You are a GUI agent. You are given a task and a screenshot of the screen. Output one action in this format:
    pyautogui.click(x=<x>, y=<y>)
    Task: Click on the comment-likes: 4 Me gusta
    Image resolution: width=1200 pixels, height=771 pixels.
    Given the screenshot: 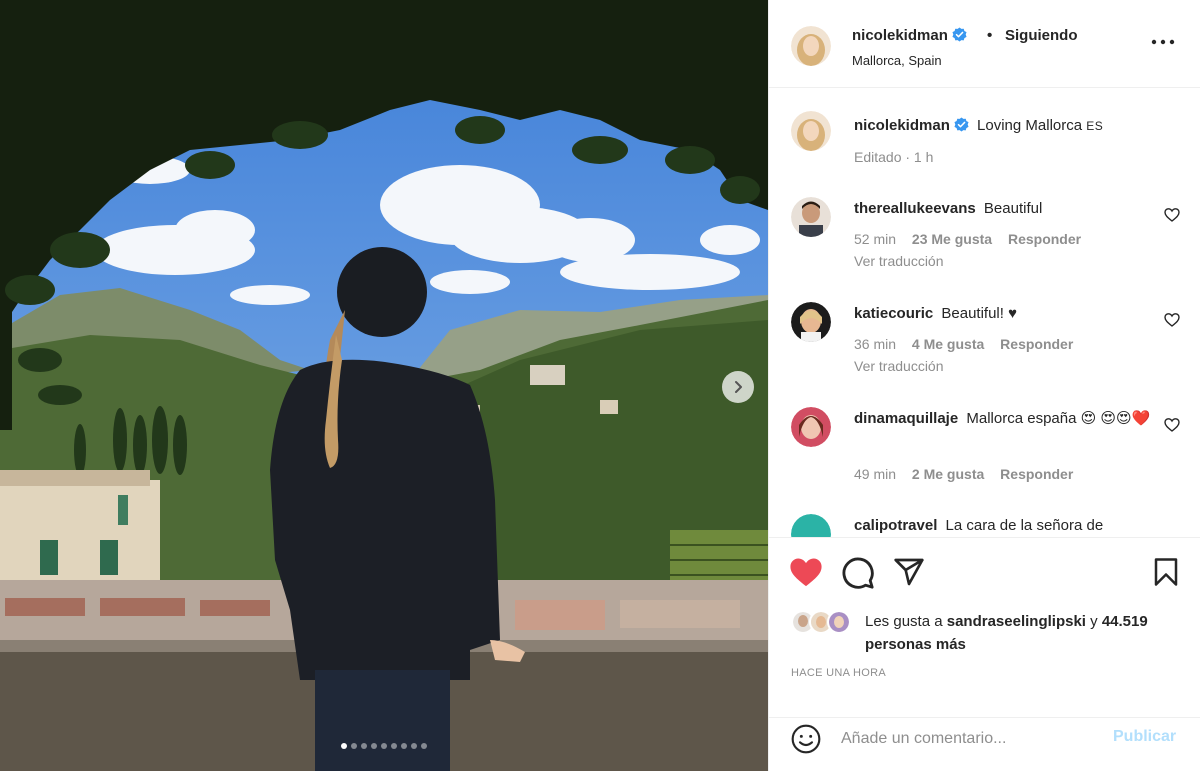 What is the action you would take?
    pyautogui.click(x=948, y=344)
    